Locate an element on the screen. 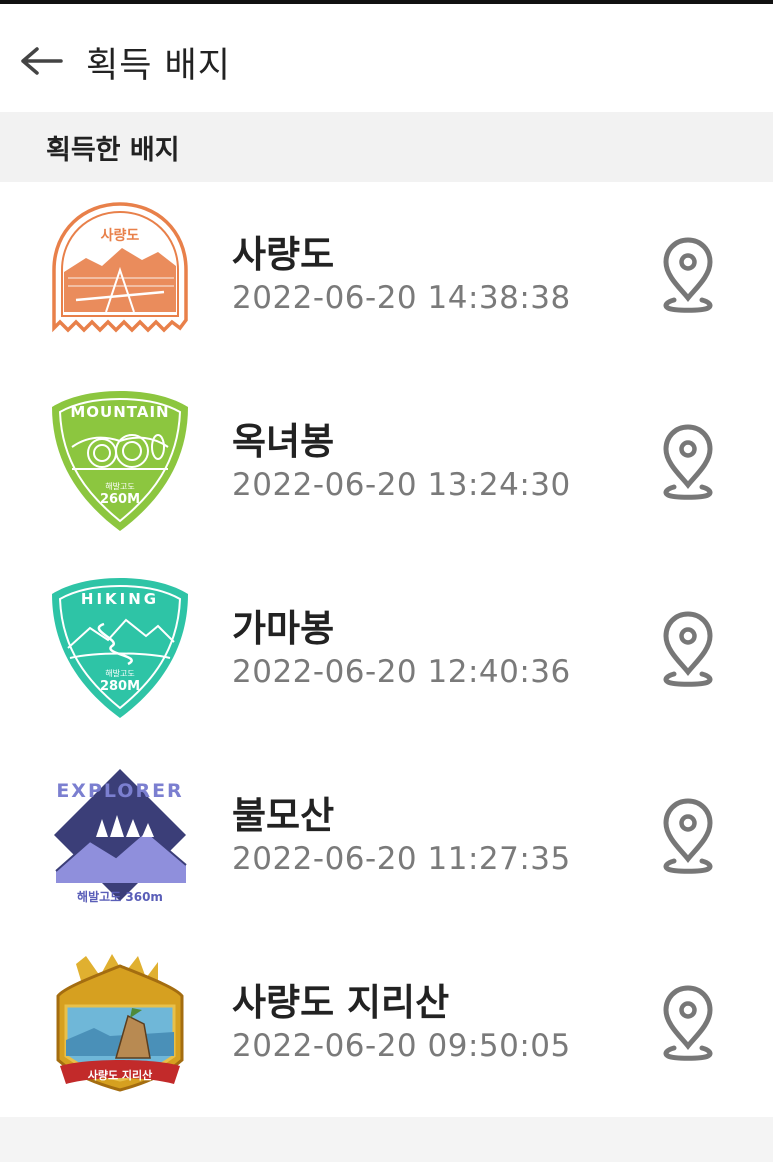 The width and height of the screenshot is (773, 1162). badge-name: 옥녀봉 is located at coordinates (283, 441).